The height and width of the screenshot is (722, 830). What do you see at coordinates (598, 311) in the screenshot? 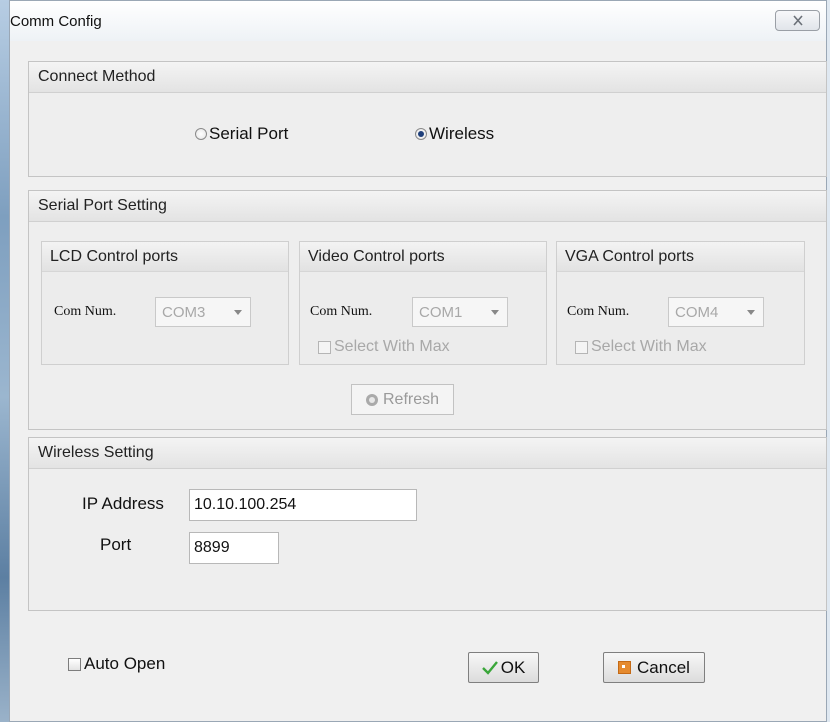
I see `vga-com-num-label: Com Num.` at bounding box center [598, 311].